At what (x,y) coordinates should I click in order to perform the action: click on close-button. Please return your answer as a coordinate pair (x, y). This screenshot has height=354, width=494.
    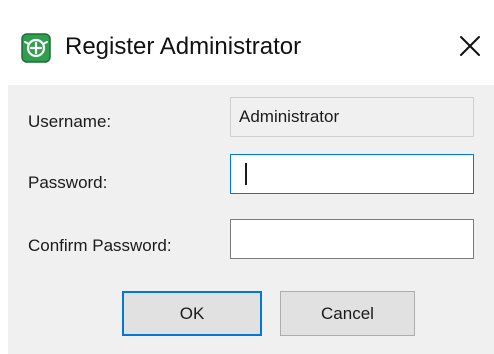
    Looking at the image, I should click on (470, 46).